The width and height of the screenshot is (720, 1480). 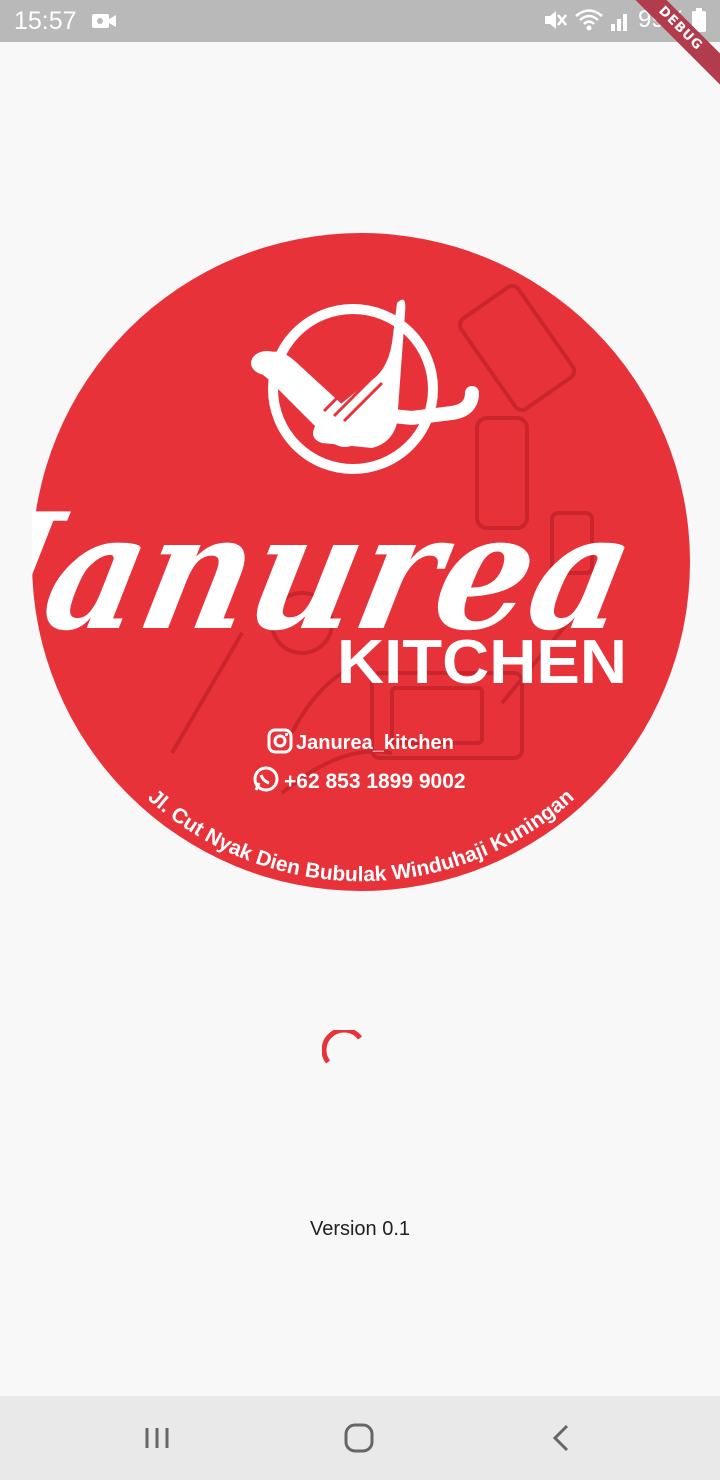 I want to click on recent-apps-icon, so click(x=157, y=1438).